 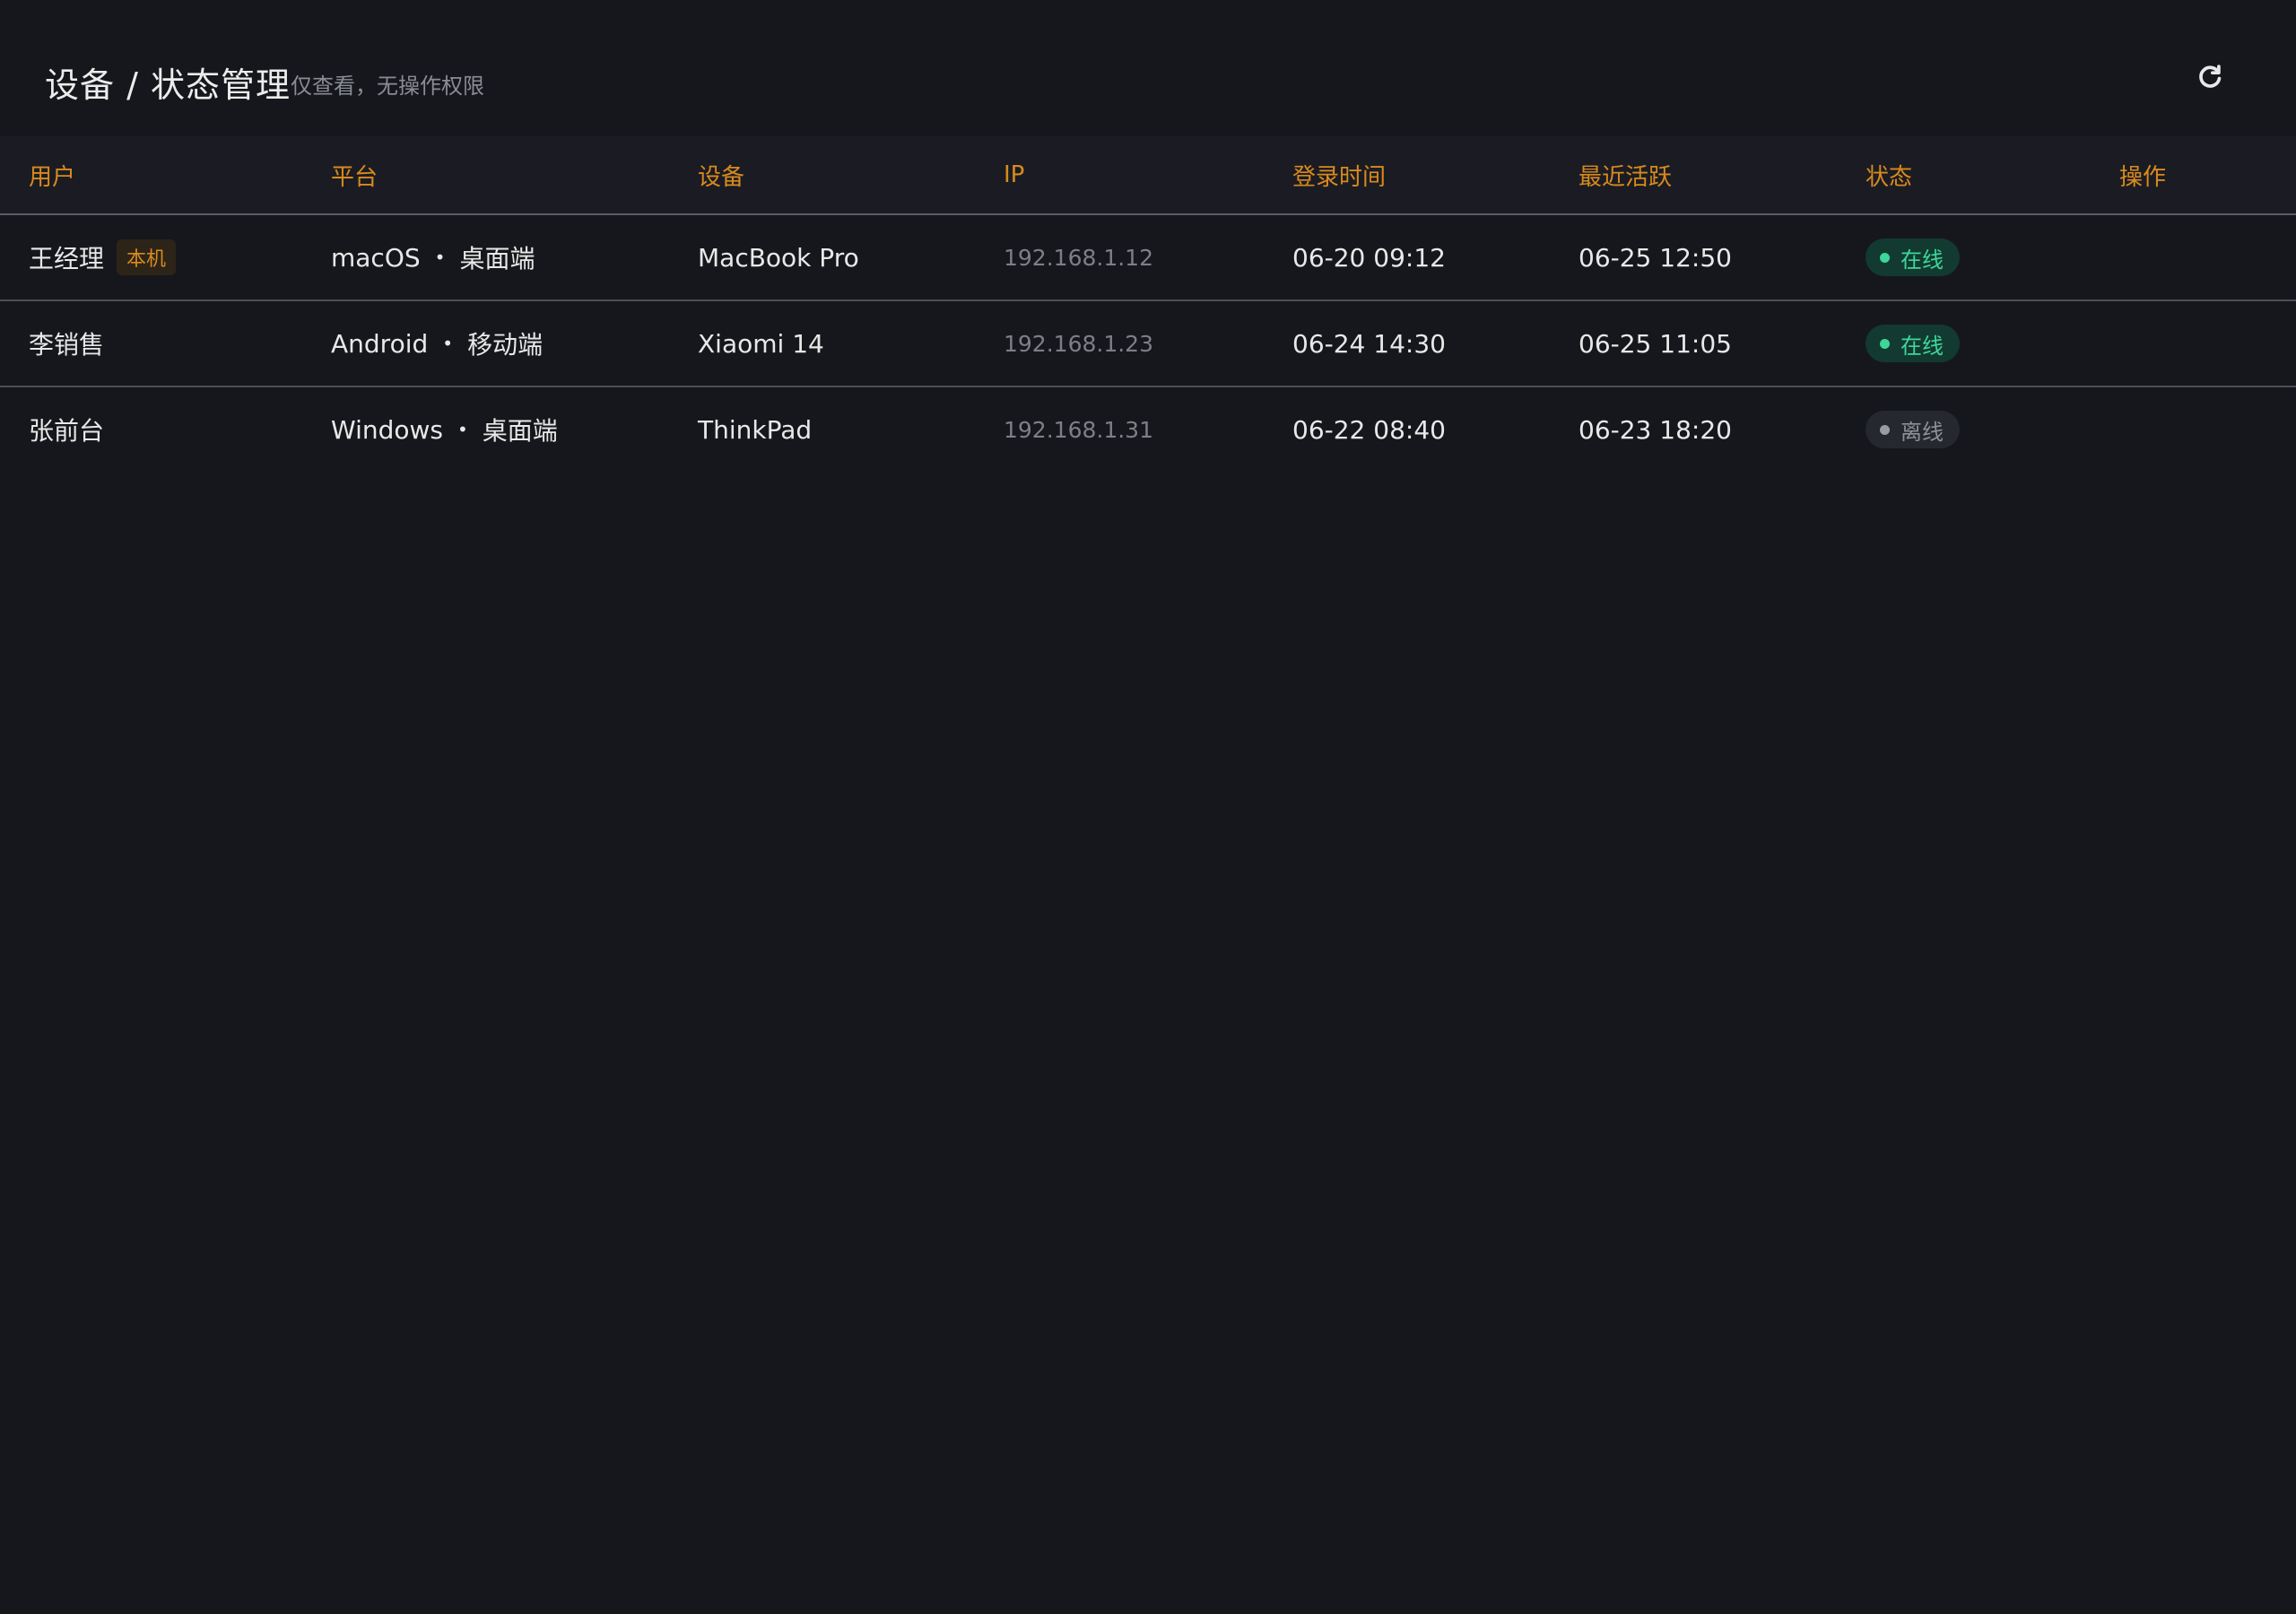 I want to click on last-active-time: 06-25 12:50, so click(x=1655, y=257).